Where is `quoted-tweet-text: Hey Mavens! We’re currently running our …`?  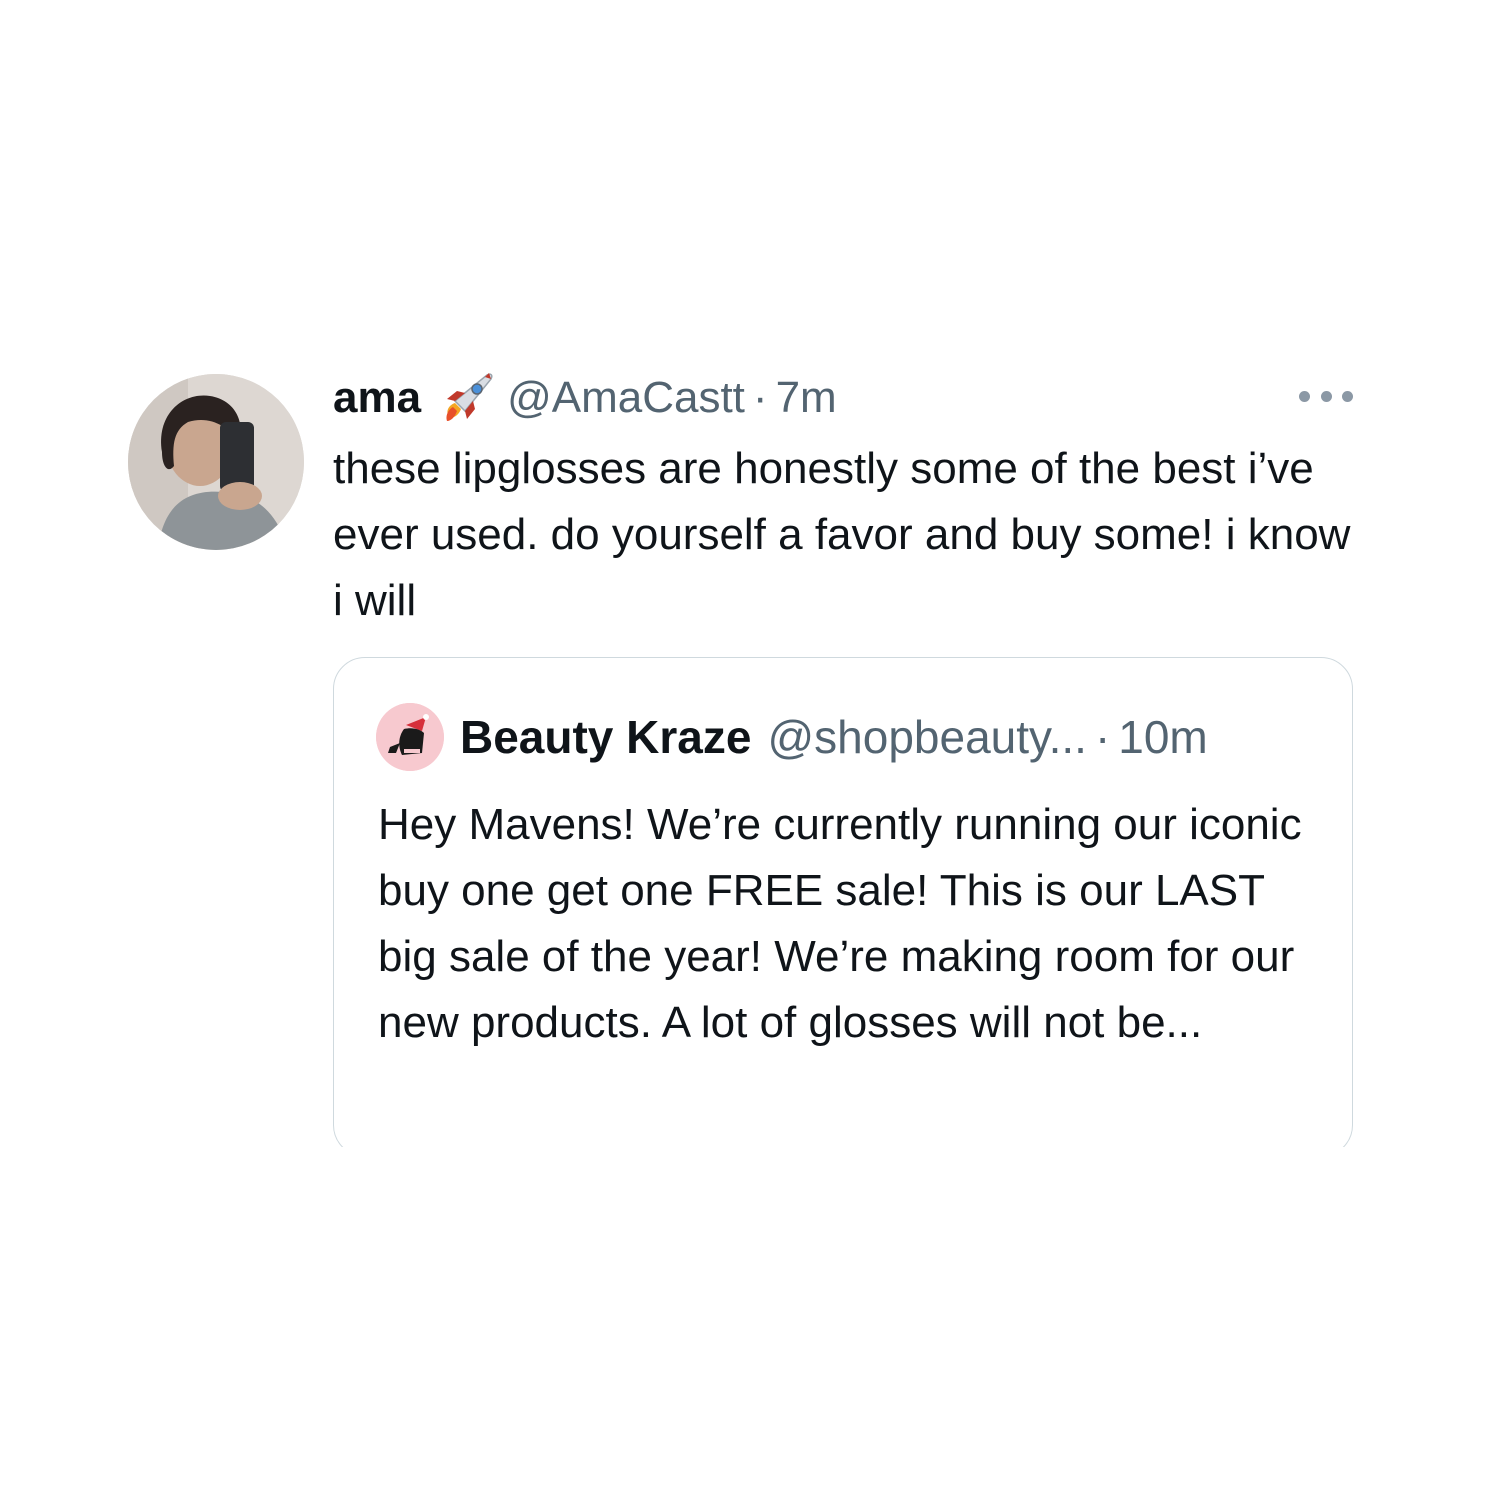 quoted-tweet-text: Hey Mavens! We’re currently running our … is located at coordinates (840, 923).